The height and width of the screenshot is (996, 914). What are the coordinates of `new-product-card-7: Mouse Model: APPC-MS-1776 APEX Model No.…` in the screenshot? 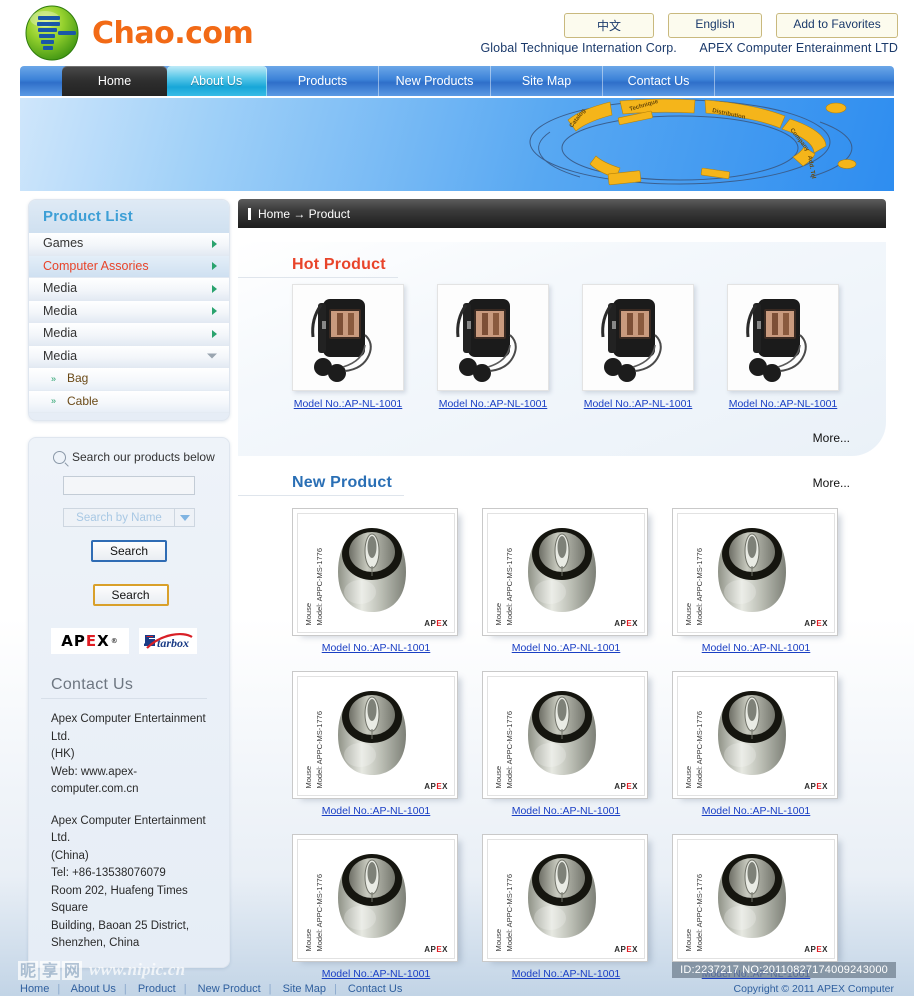 It's located at (376, 907).